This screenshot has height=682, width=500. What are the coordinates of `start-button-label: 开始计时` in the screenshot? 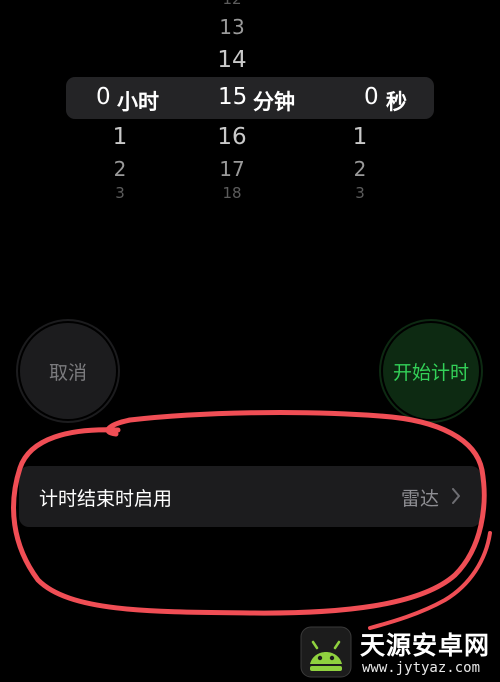 It's located at (430, 372).